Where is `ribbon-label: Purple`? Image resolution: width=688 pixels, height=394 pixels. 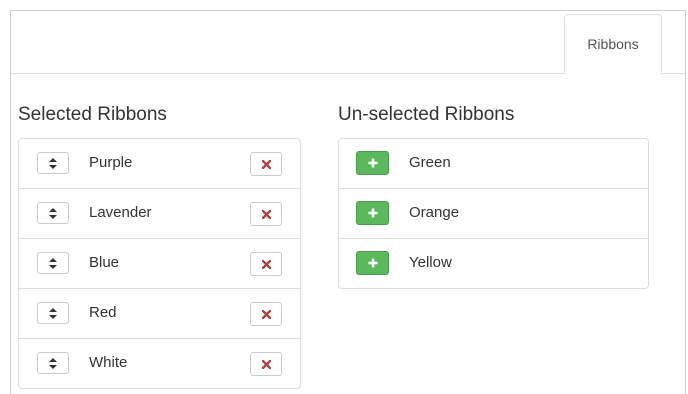 ribbon-label: Purple is located at coordinates (111, 162).